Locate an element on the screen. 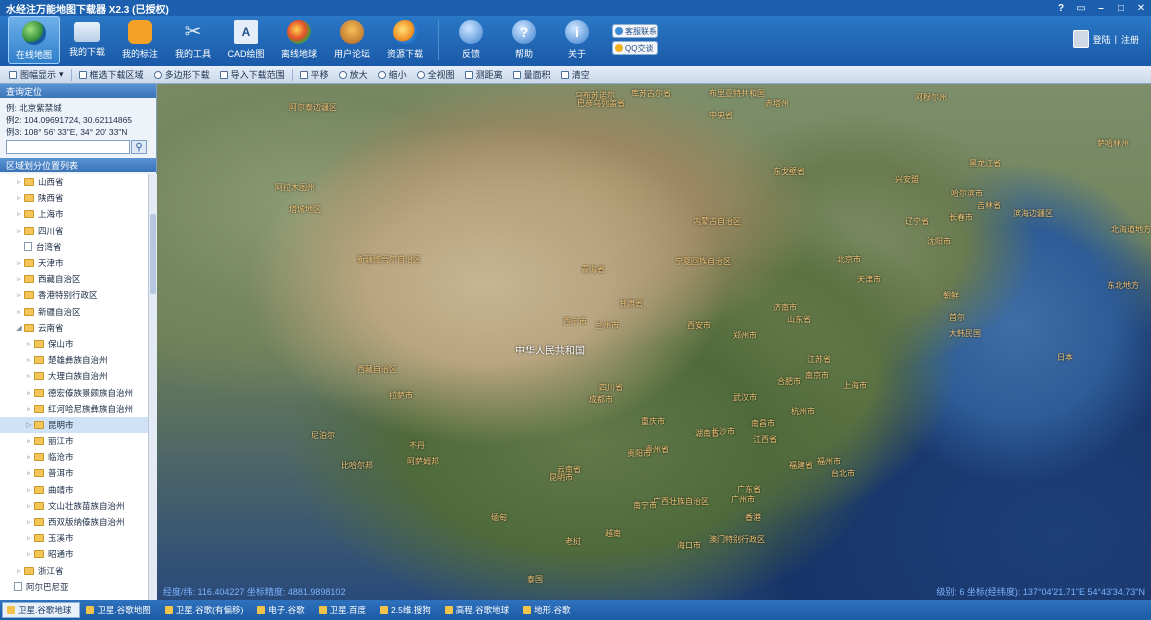 The image size is (1151, 620). map-source-tab: 卫星.谷歌(有偏移) is located at coordinates (206, 610).